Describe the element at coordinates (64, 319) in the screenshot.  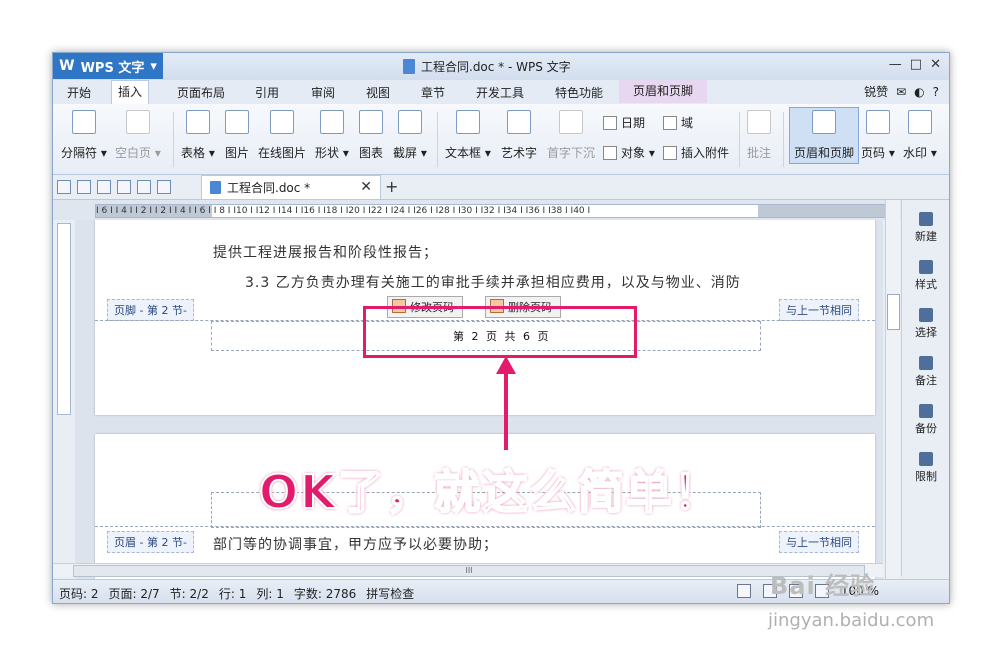
I see `vertical-ruler` at that location.